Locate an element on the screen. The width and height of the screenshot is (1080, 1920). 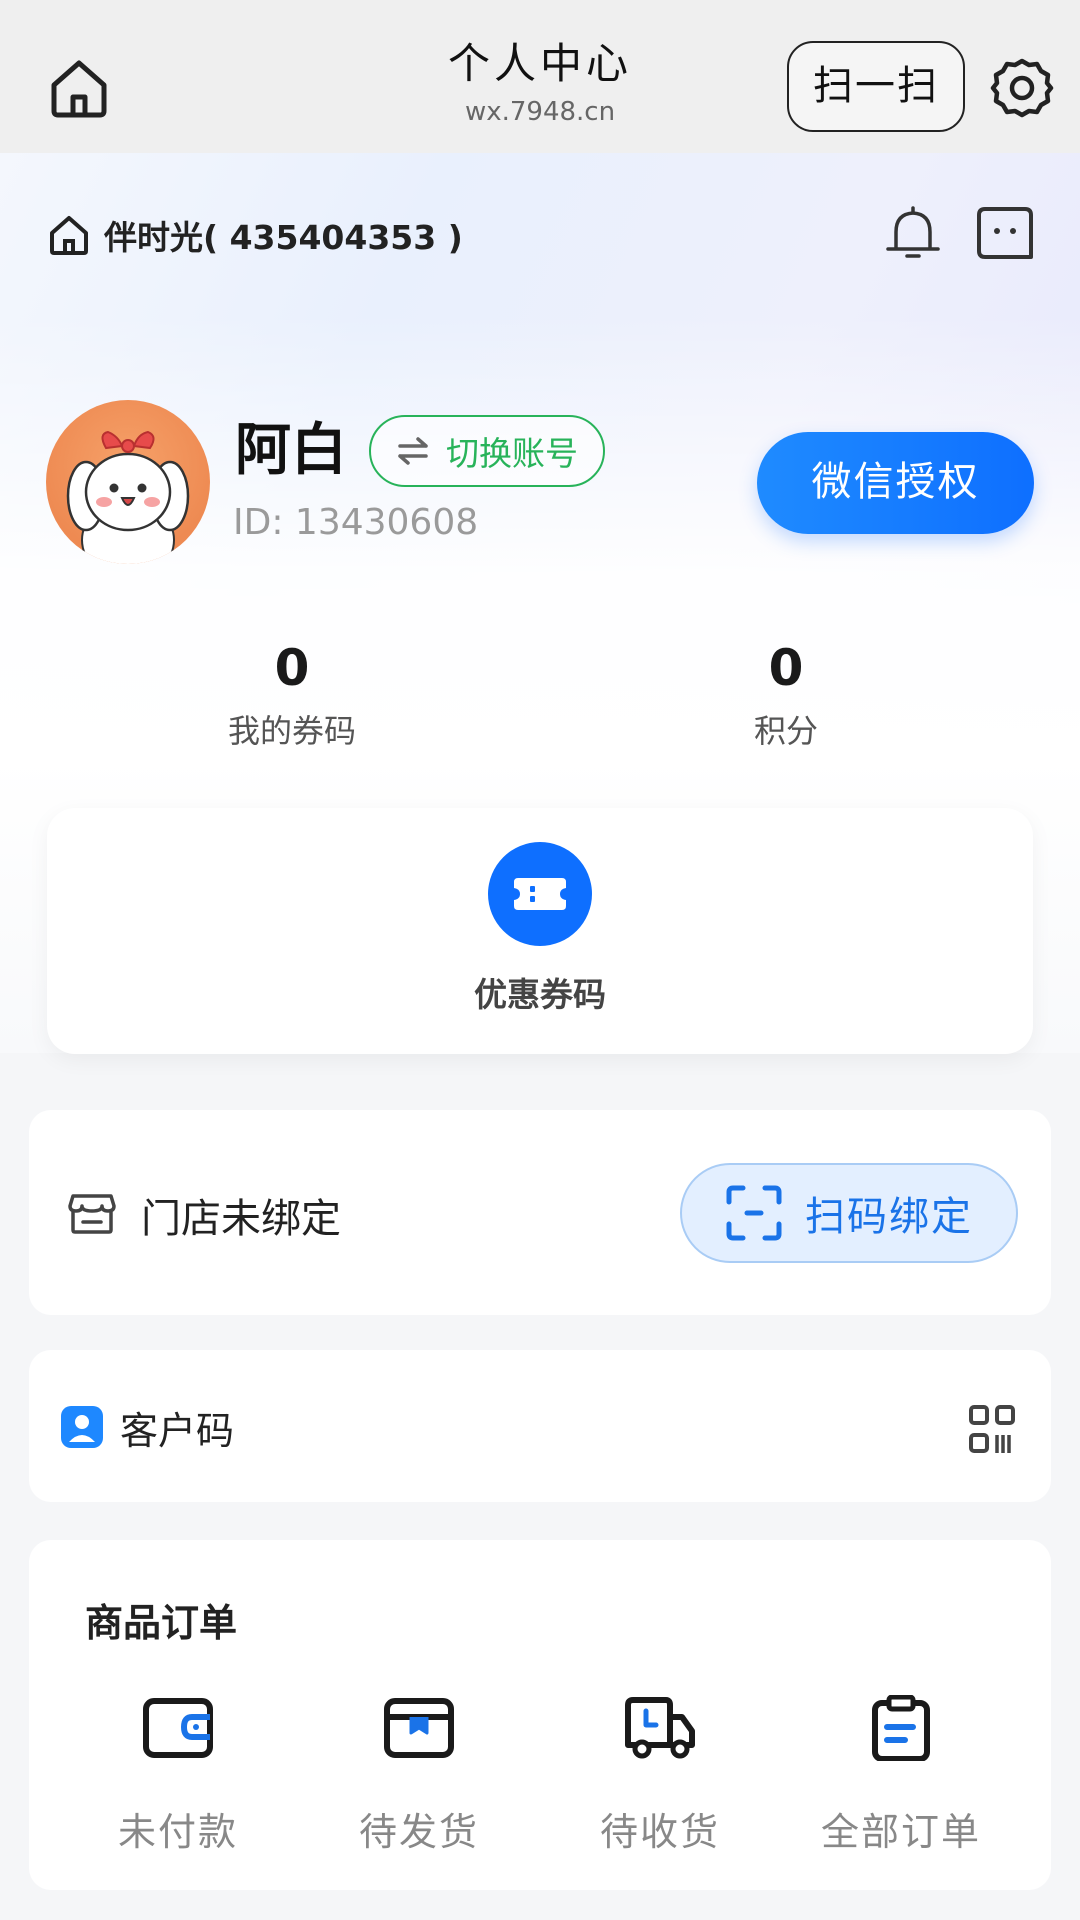
order-to-receive-label: 待收货 is located at coordinates (659, 1832).